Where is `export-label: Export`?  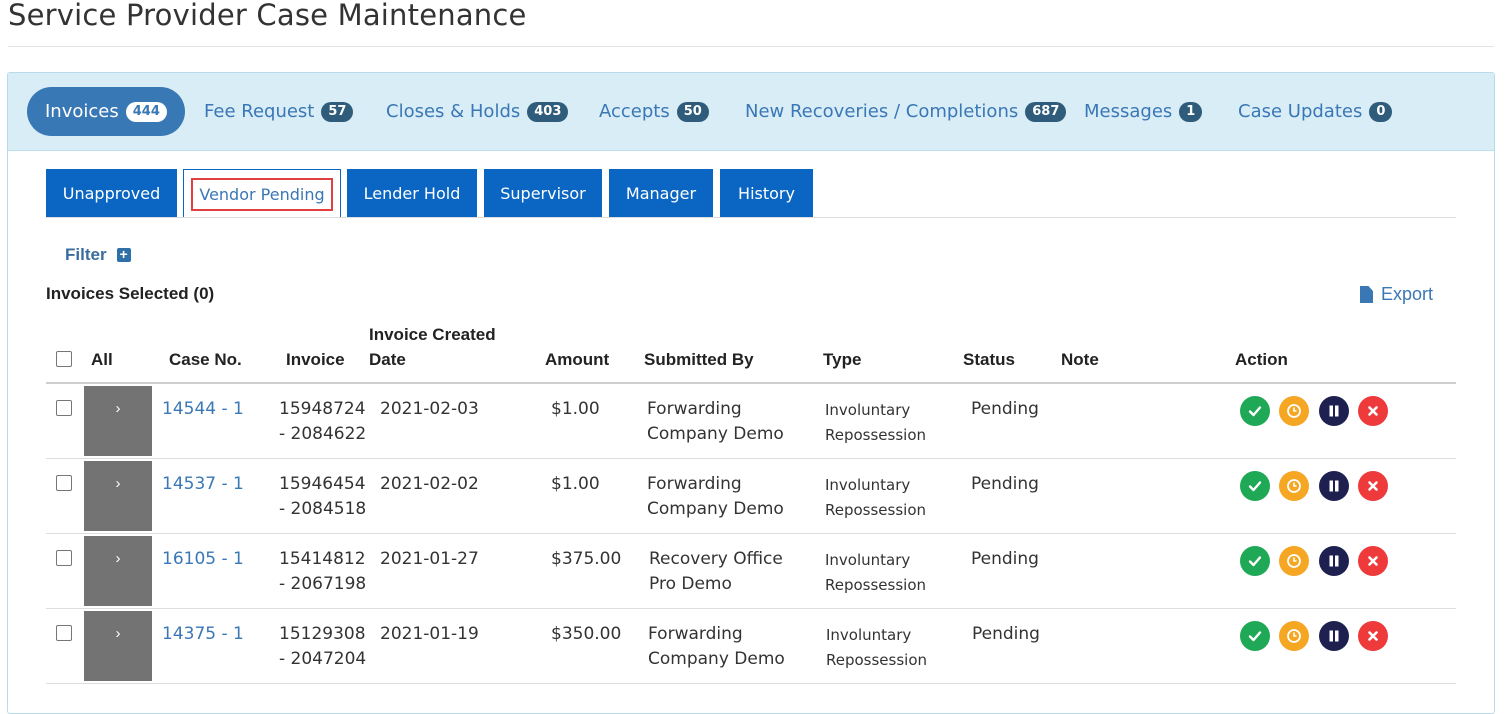
export-label: Export is located at coordinates (1407, 294).